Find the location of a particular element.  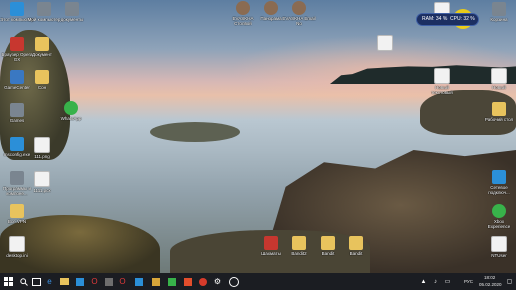

opera-gx-icon: O is located at coordinates (122, 281).